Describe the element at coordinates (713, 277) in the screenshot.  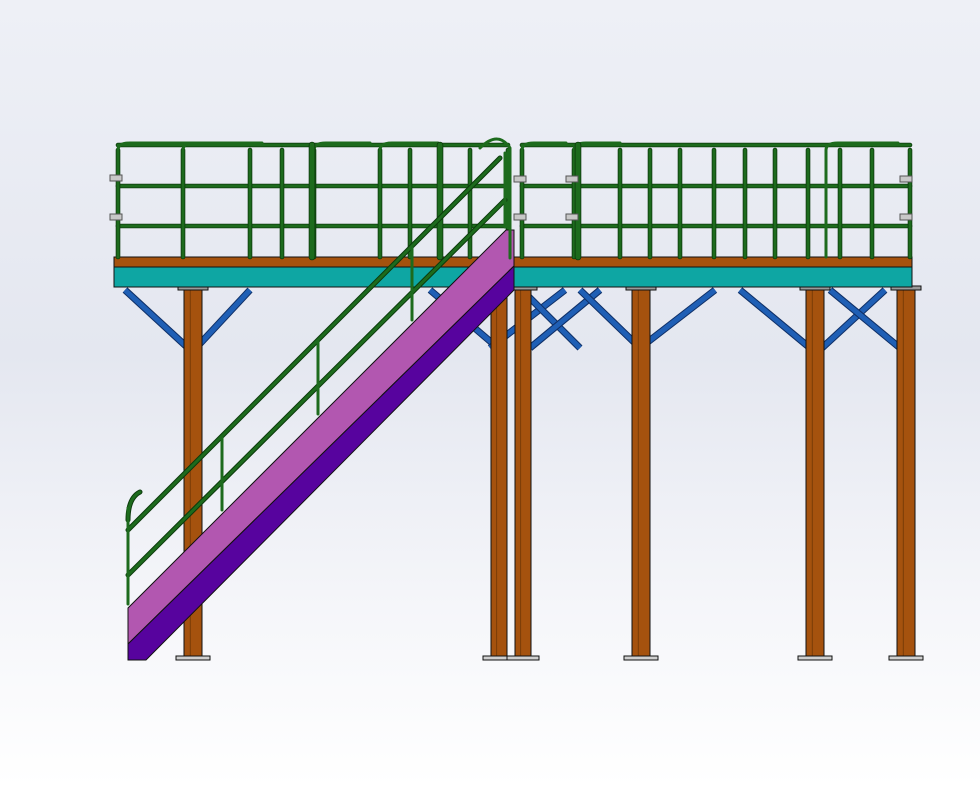
I see `deck-beam-right` at that location.